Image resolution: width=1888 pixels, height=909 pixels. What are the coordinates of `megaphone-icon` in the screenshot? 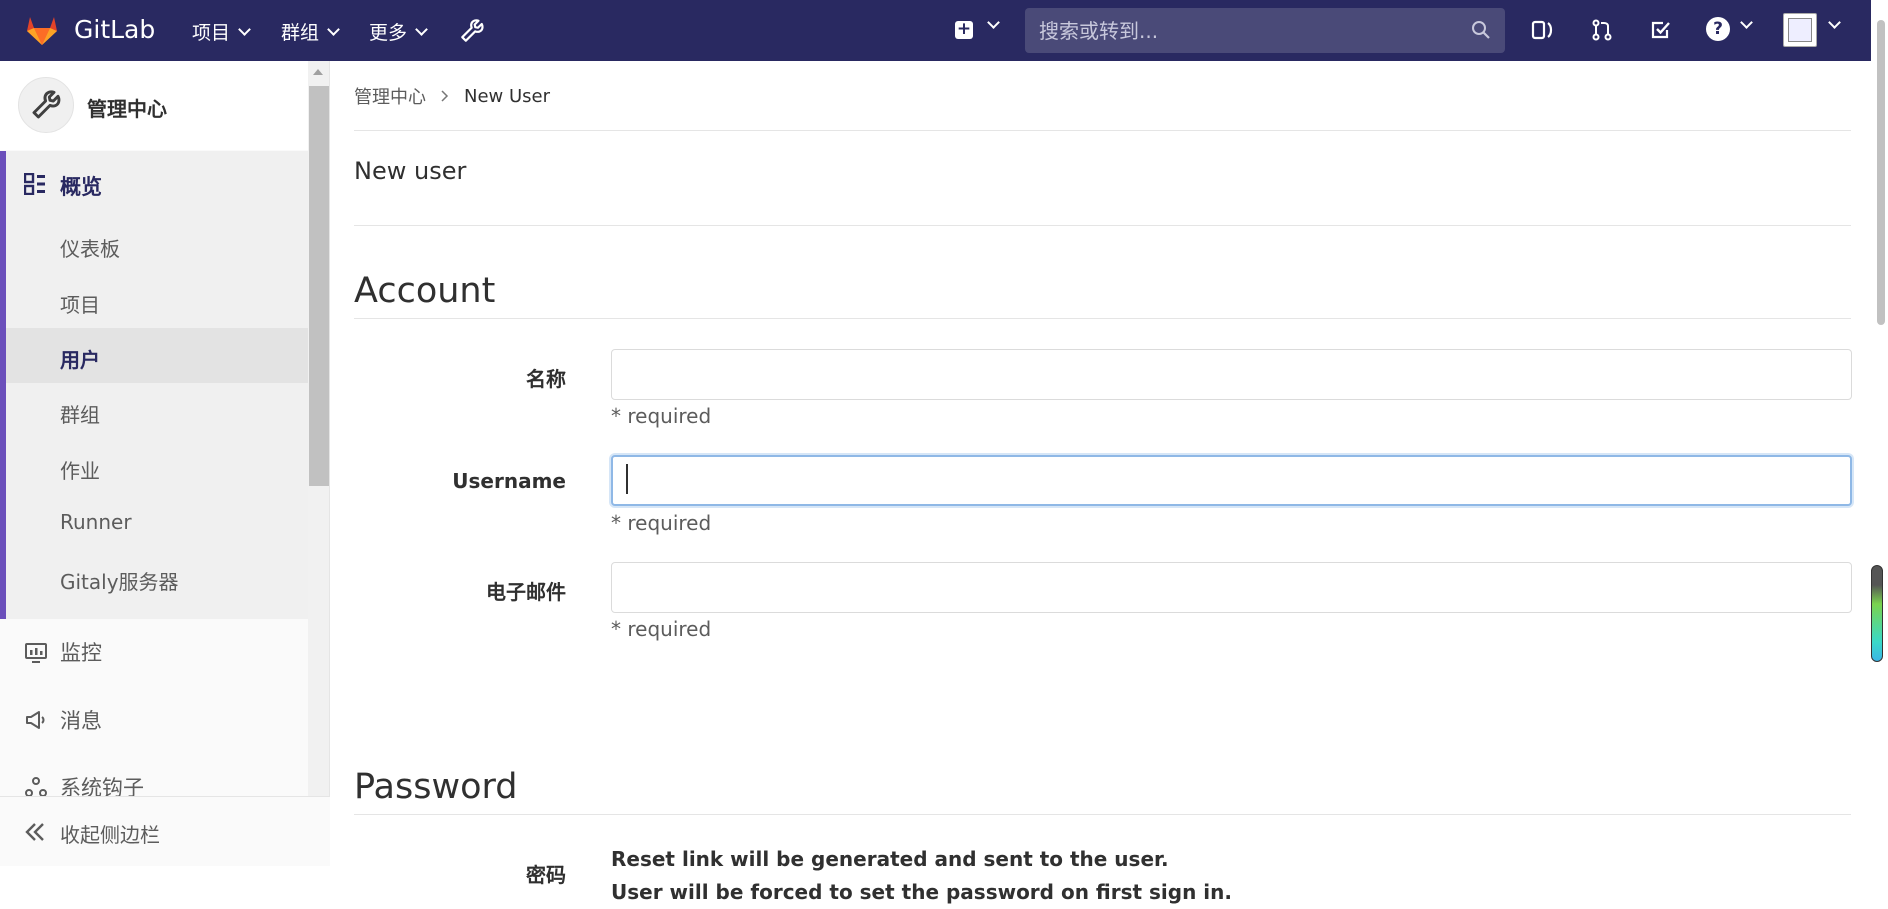 It's located at (35, 720).